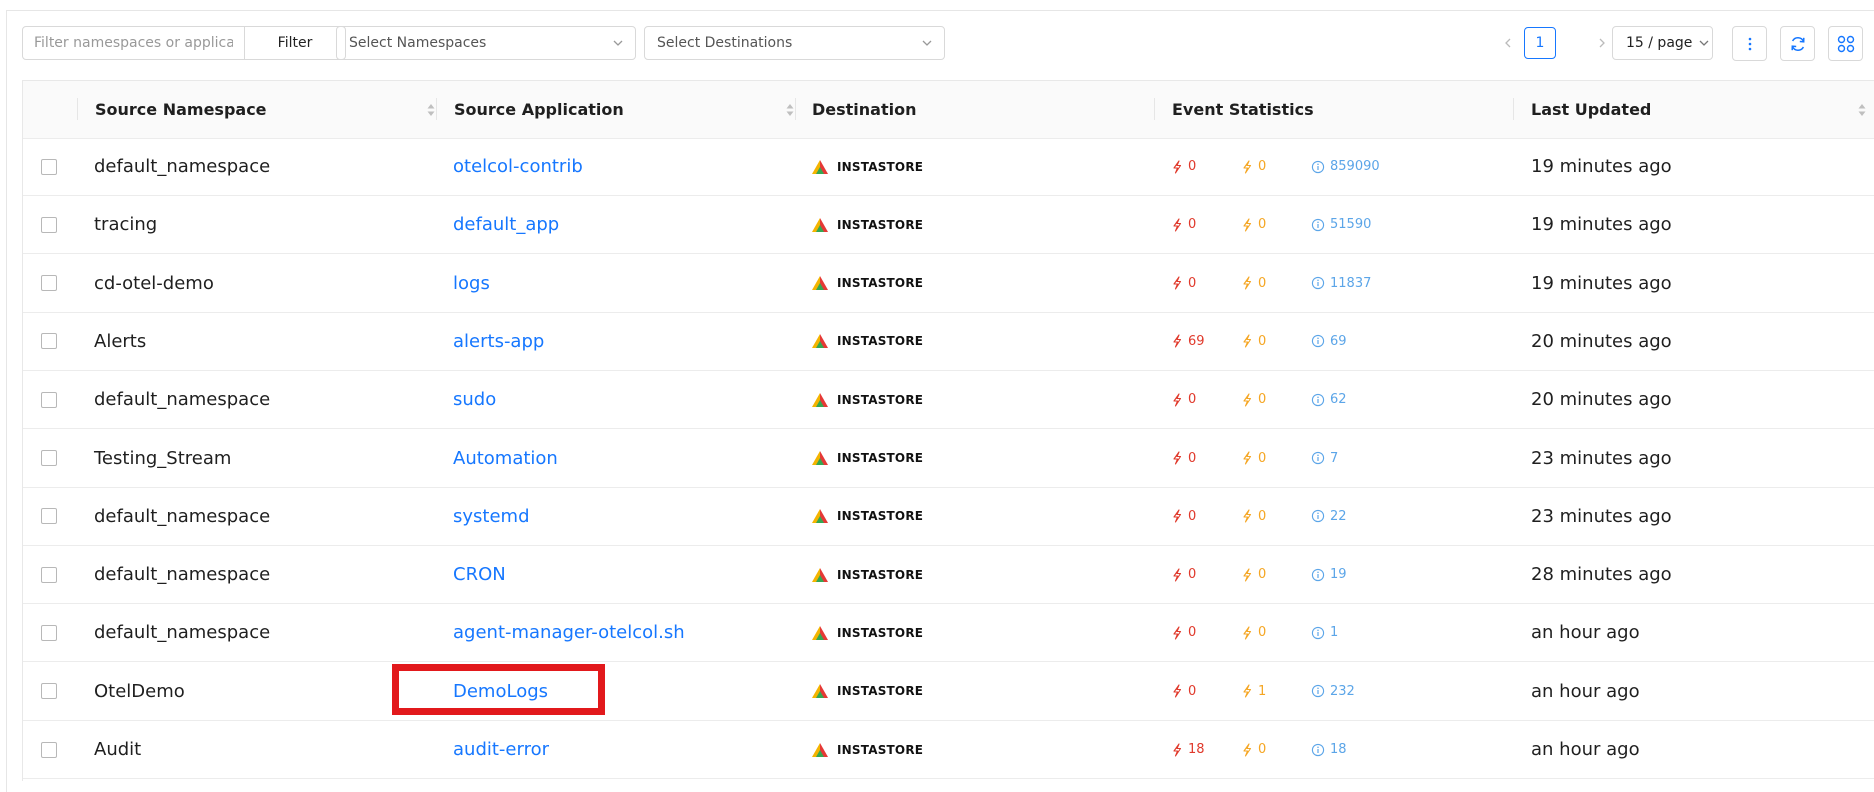  I want to click on last-updated: 20 minutes ago, so click(1601, 341).